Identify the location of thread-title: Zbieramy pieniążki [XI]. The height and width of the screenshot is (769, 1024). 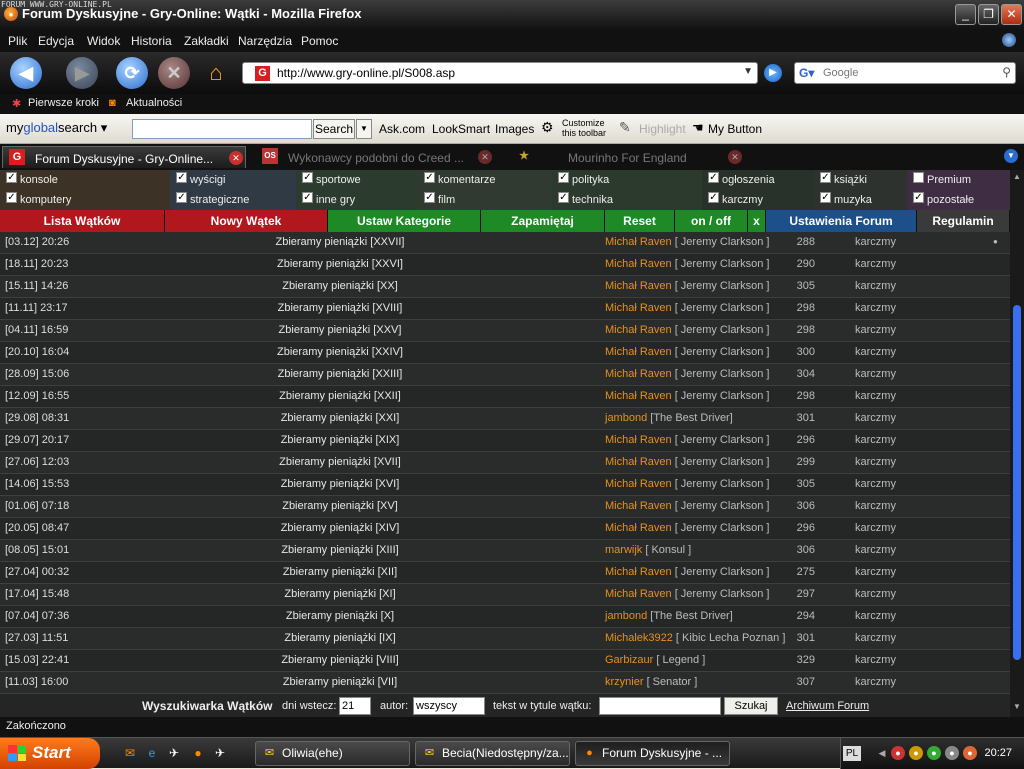
(340, 594).